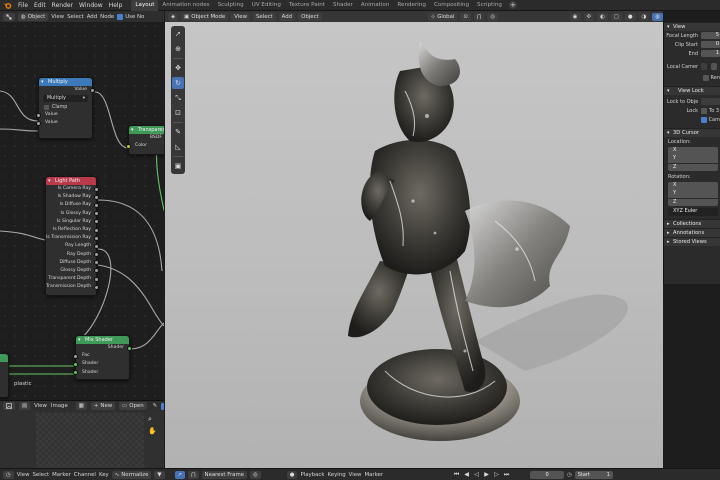 The width and height of the screenshot is (720, 480). What do you see at coordinates (312, 475) in the screenshot?
I see `playback-menu: Playback` at bounding box center [312, 475].